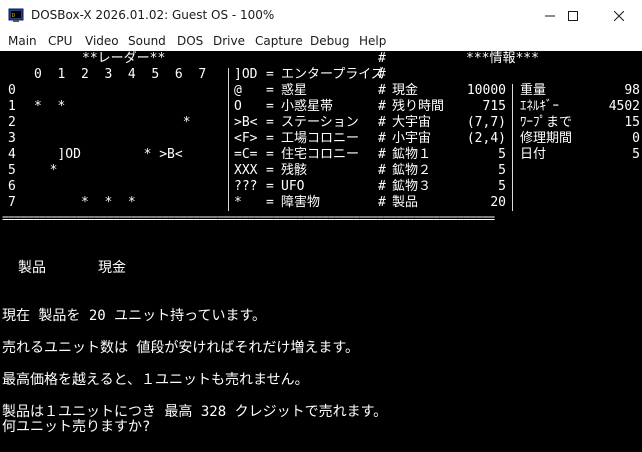  I want to click on menu-main: Main, so click(22, 41).